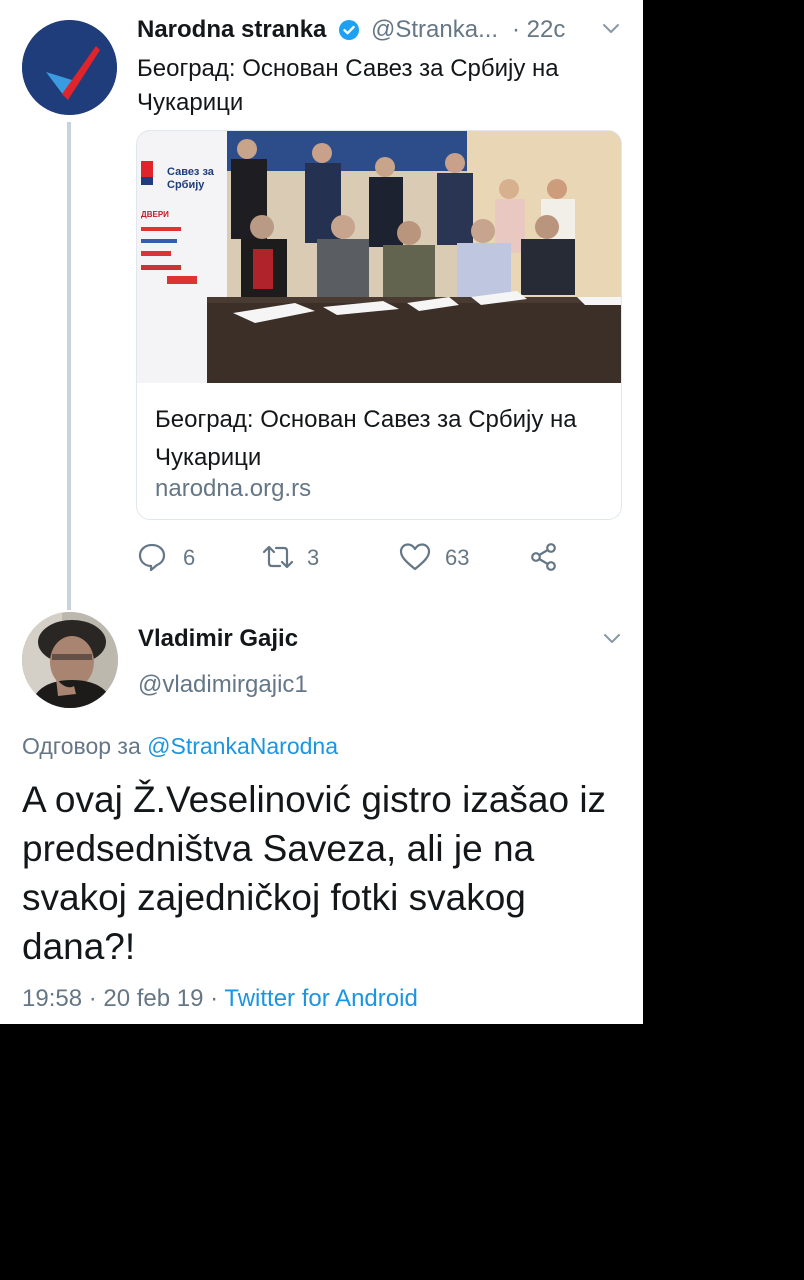 This screenshot has width=804, height=1280. I want to click on card-image: Савез за Србију ДВЕРИ, so click(379, 257).